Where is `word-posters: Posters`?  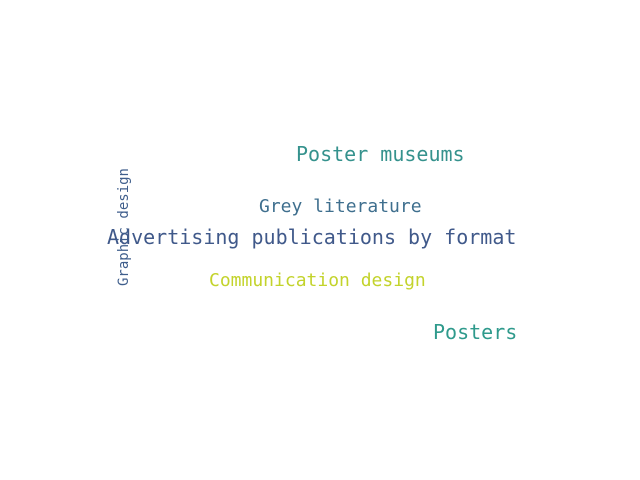 word-posters: Posters is located at coordinates (475, 332).